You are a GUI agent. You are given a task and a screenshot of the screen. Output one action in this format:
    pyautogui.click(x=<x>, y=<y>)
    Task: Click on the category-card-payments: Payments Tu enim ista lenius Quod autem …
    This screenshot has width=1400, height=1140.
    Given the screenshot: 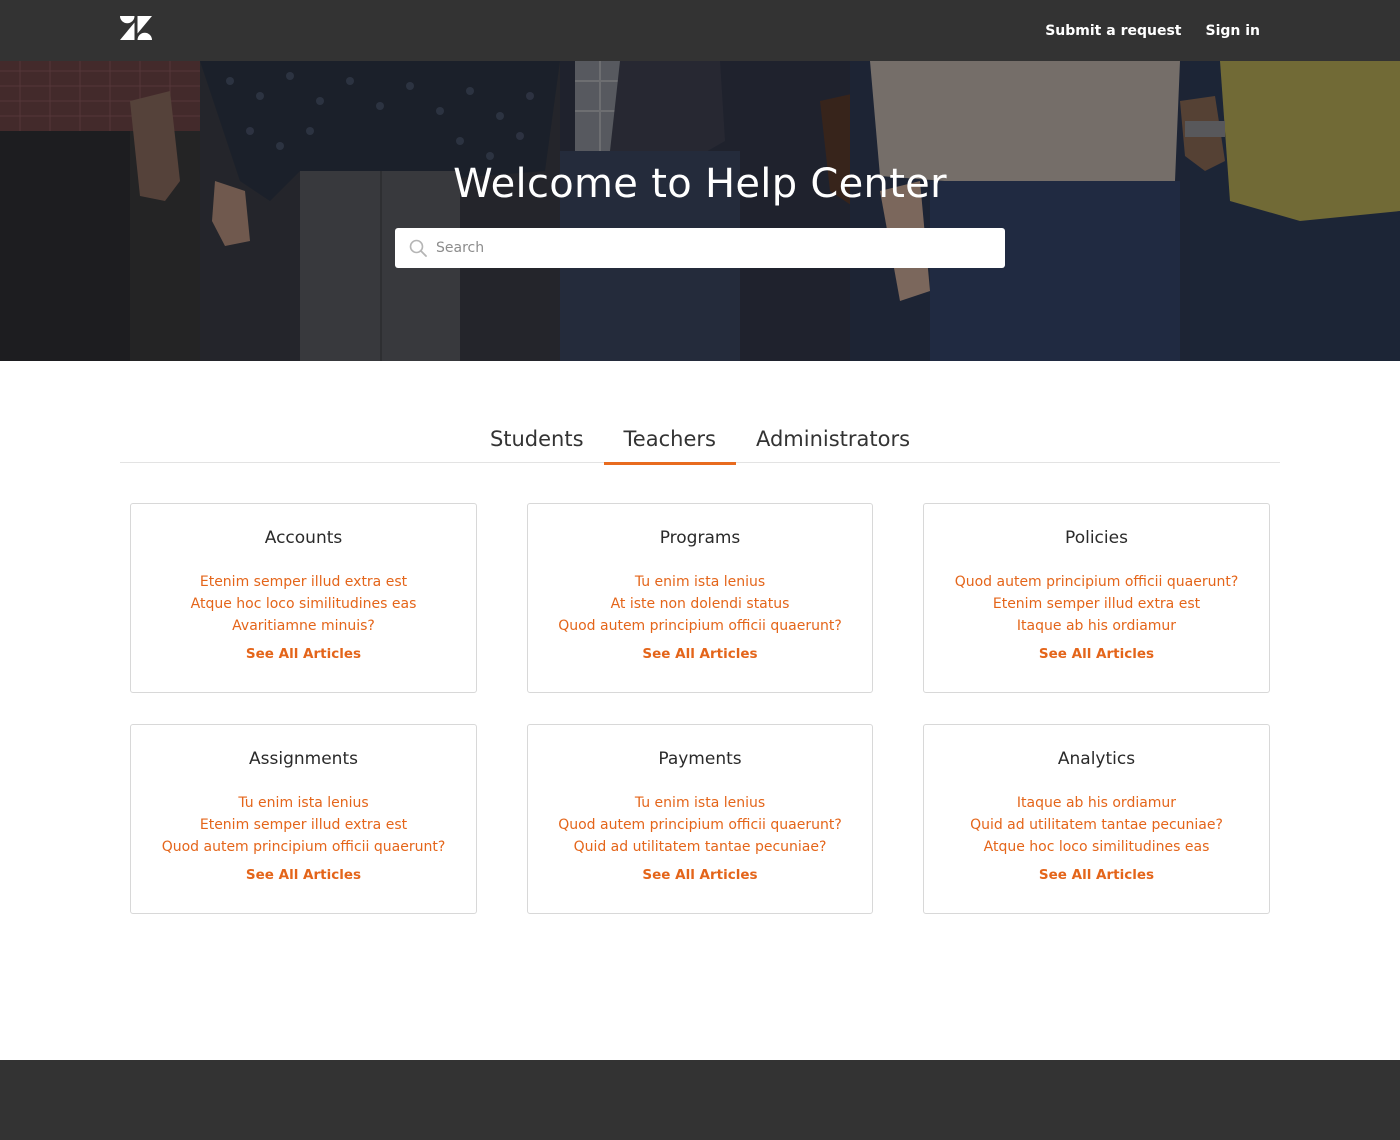 What is the action you would take?
    pyautogui.click(x=700, y=819)
    